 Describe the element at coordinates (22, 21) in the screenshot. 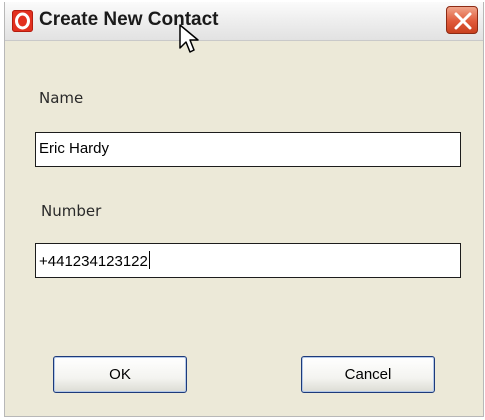

I see `opera-logo-icon` at that location.